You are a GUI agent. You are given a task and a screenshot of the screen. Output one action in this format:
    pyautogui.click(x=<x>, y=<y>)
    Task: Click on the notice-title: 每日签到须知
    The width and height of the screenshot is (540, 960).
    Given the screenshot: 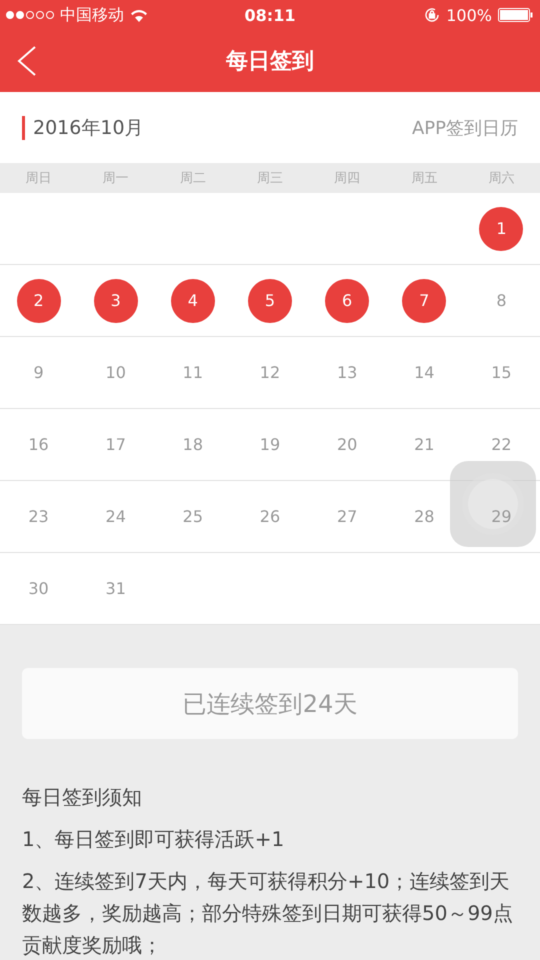 What is the action you would take?
    pyautogui.click(x=82, y=797)
    